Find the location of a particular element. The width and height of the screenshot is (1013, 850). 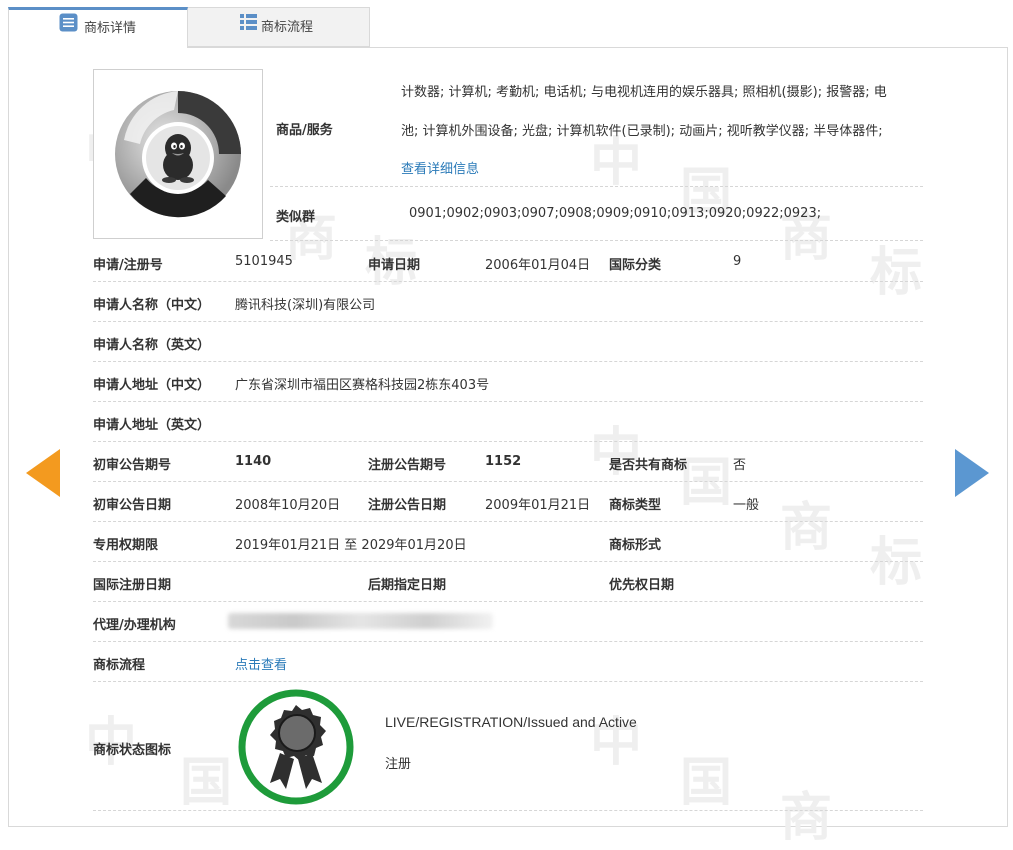

exclusive-label: 专用权期限 is located at coordinates (126, 545).